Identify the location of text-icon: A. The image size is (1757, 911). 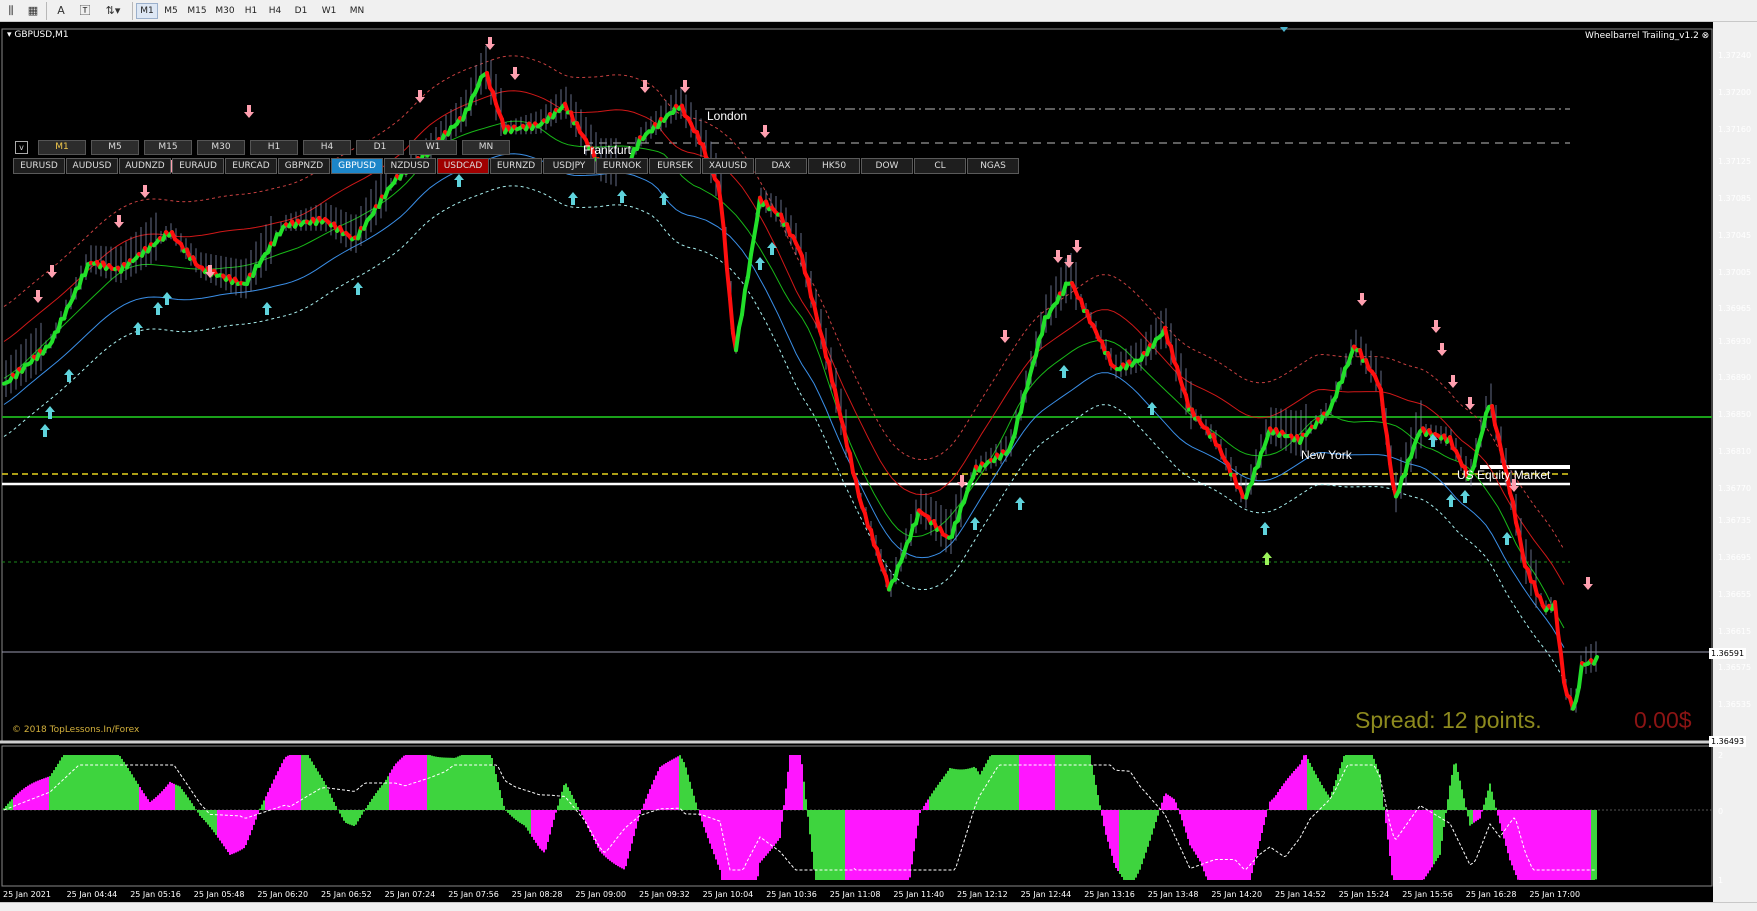
(61, 11).